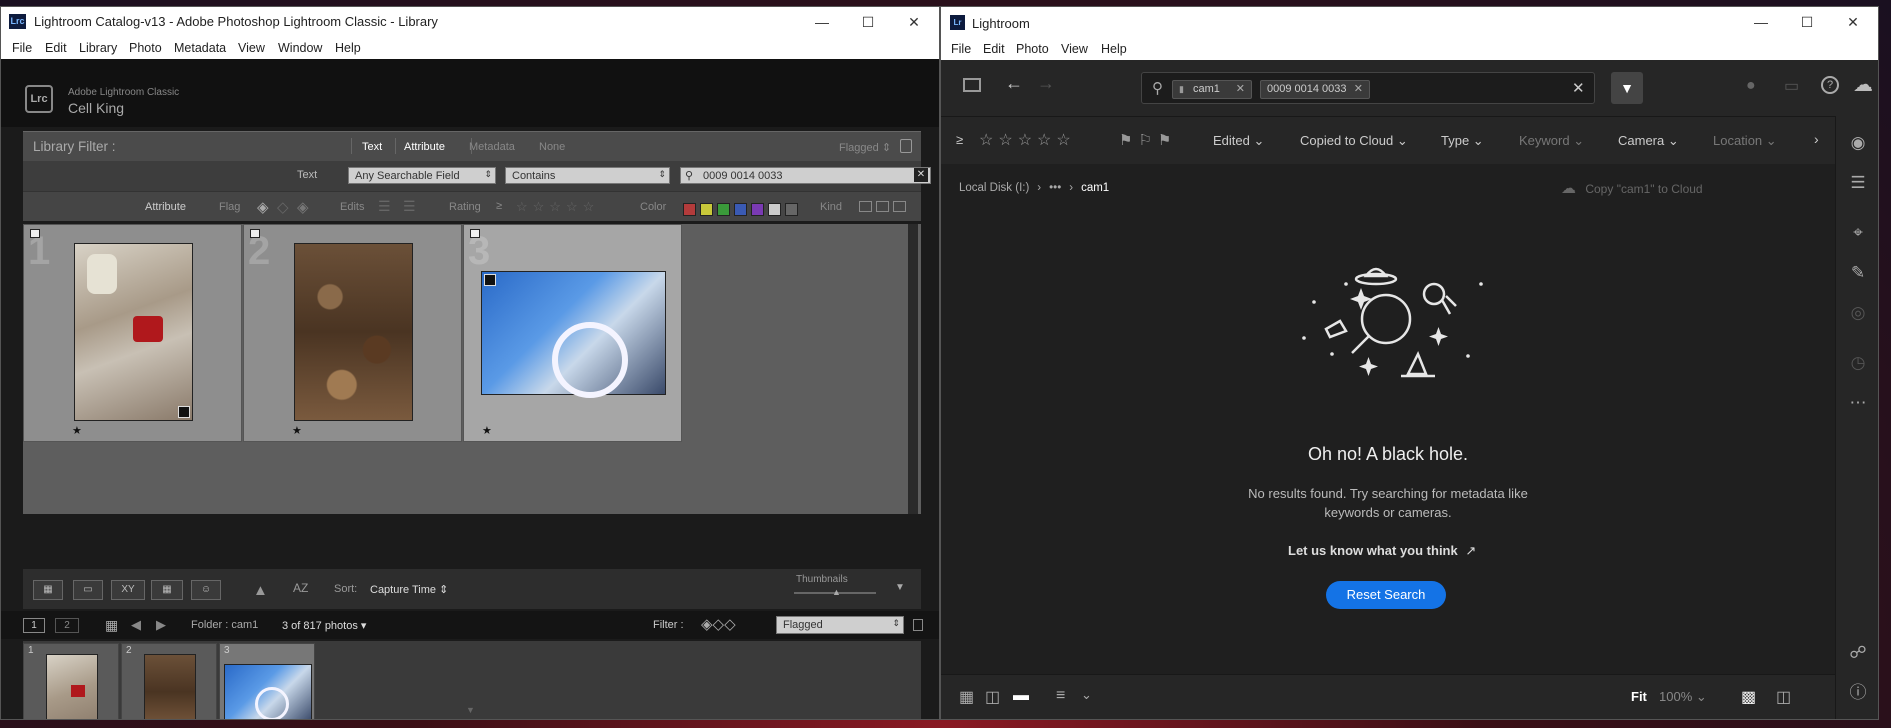 The image size is (1891, 728). What do you see at coordinates (1238, 141) in the screenshot?
I see `filter-edited-dropdown: Edited ⌄` at bounding box center [1238, 141].